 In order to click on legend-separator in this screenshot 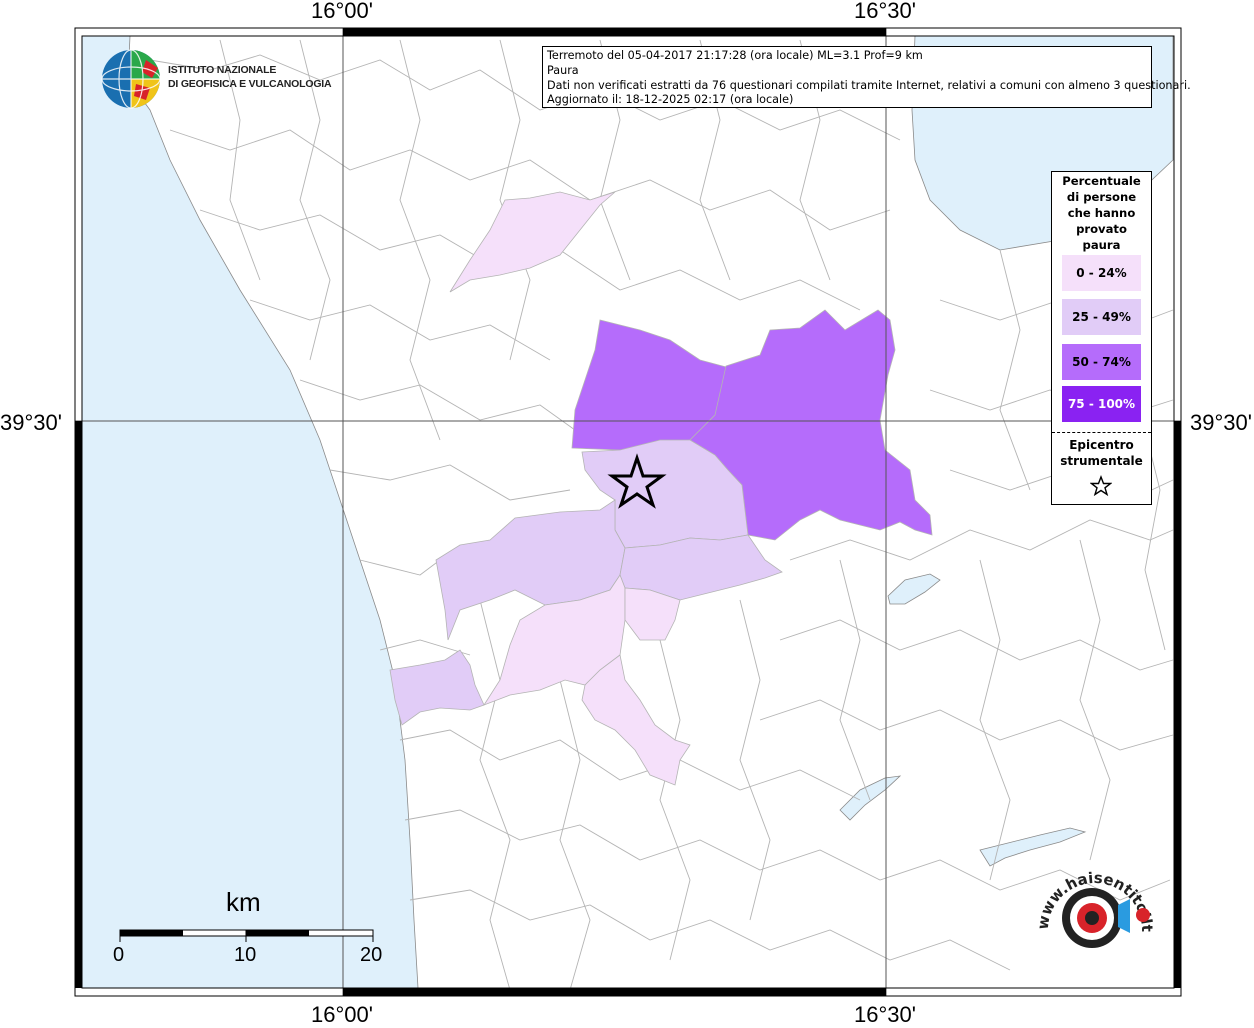, I will do `click(1101, 432)`.